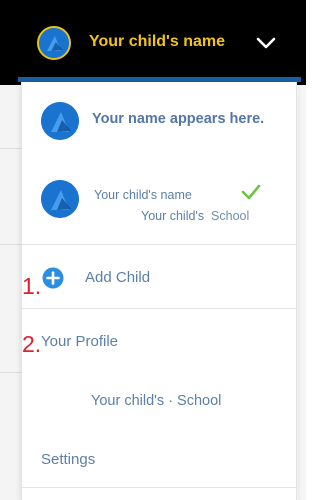 The width and height of the screenshot is (320, 500). I want to click on avatar-icon, so click(54, 43).